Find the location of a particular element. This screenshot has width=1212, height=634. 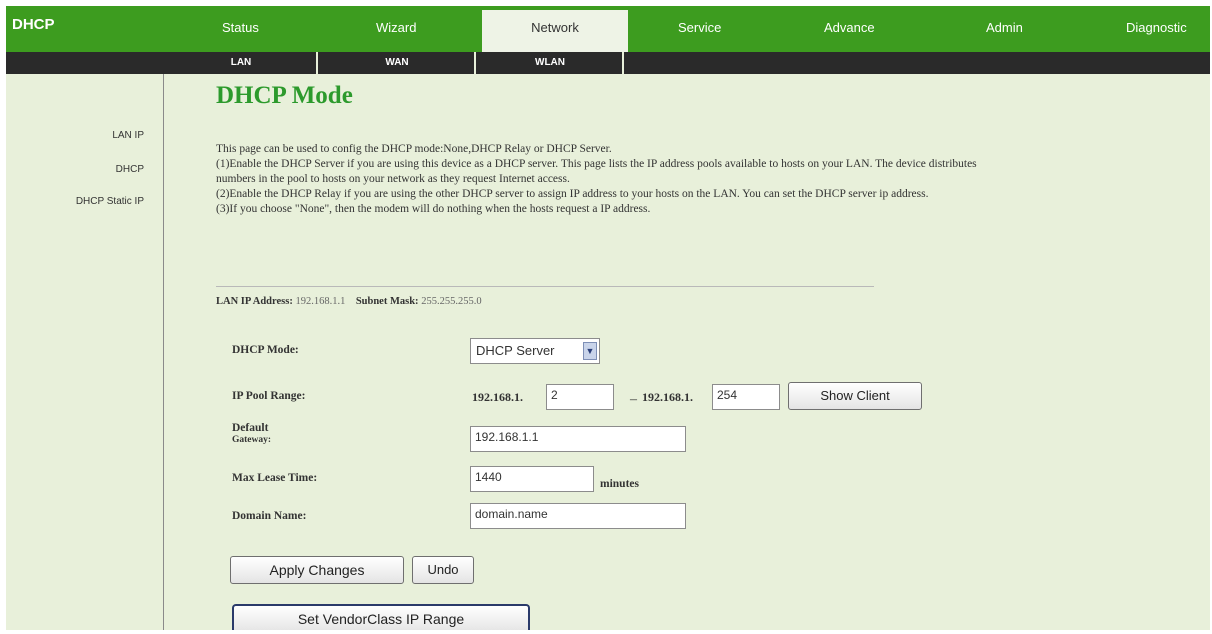

tab-service: Service is located at coordinates (699, 27).